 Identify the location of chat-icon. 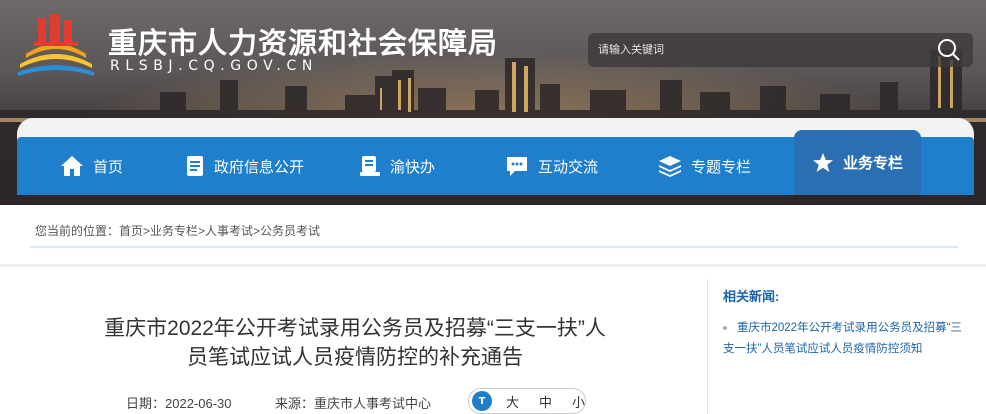
(517, 166).